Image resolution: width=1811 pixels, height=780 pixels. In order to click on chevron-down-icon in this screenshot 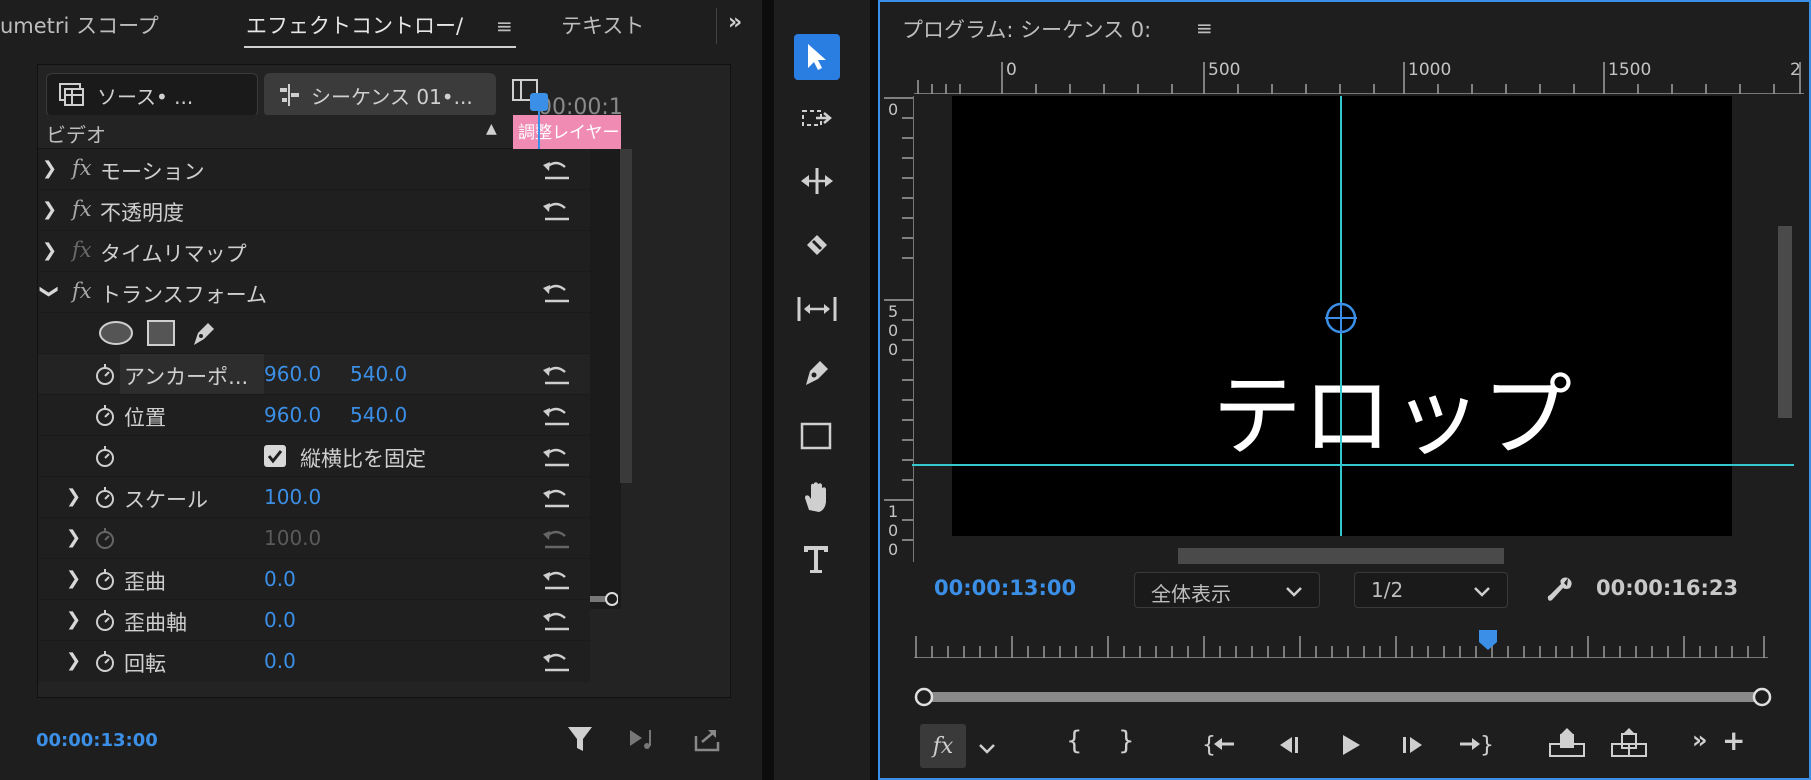, I will do `click(987, 749)`.